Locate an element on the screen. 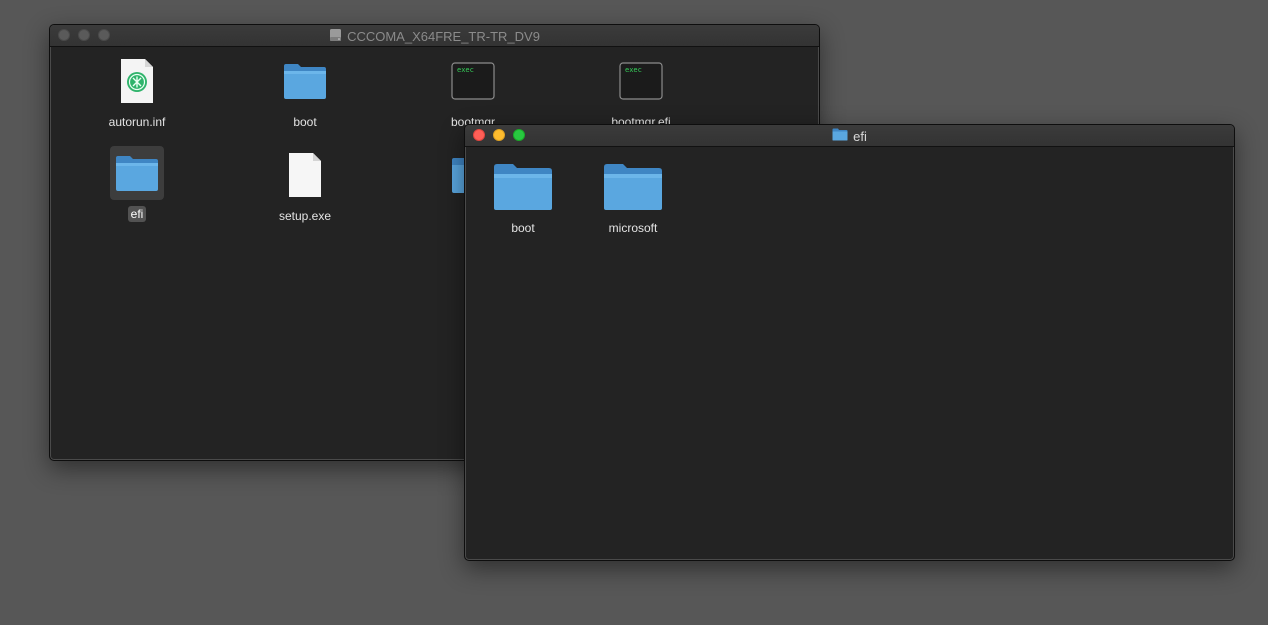 The height and width of the screenshot is (625, 1268). file-label: microsoft is located at coordinates (633, 228).